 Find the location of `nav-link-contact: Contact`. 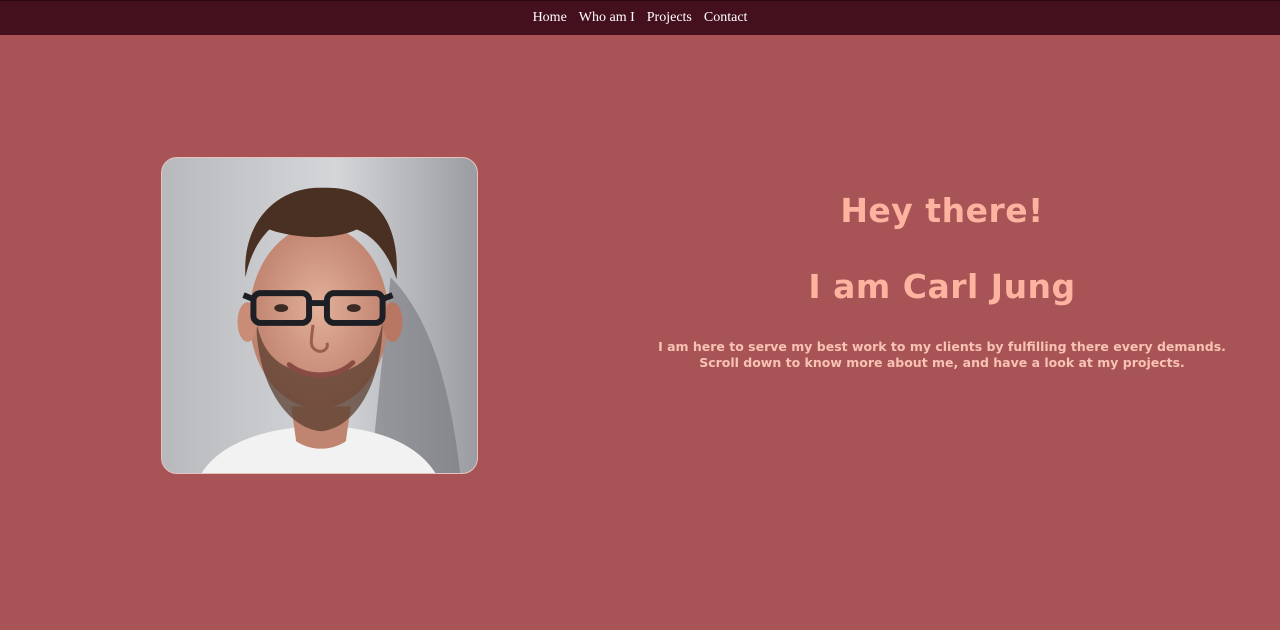

nav-link-contact: Contact is located at coordinates (726, 18).